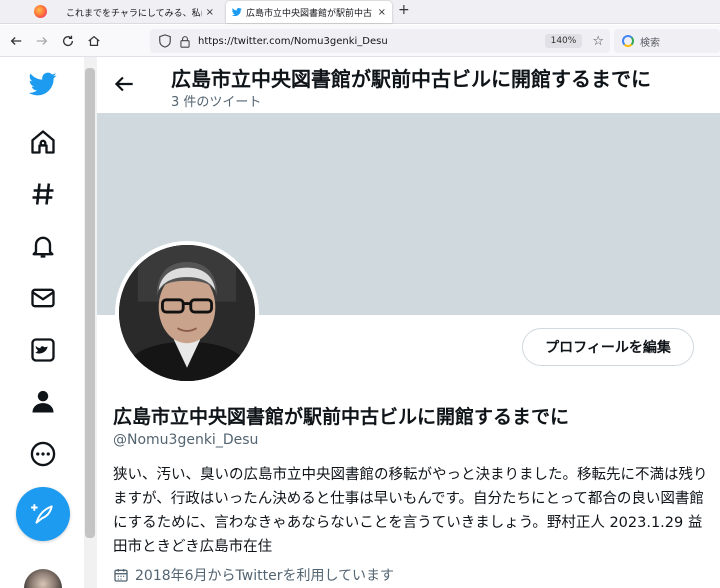 The width and height of the screenshot is (720, 588). What do you see at coordinates (371, 41) in the screenshot?
I see `url-text: https://twitter.com/Nomu3genki_Desu` at bounding box center [371, 41].